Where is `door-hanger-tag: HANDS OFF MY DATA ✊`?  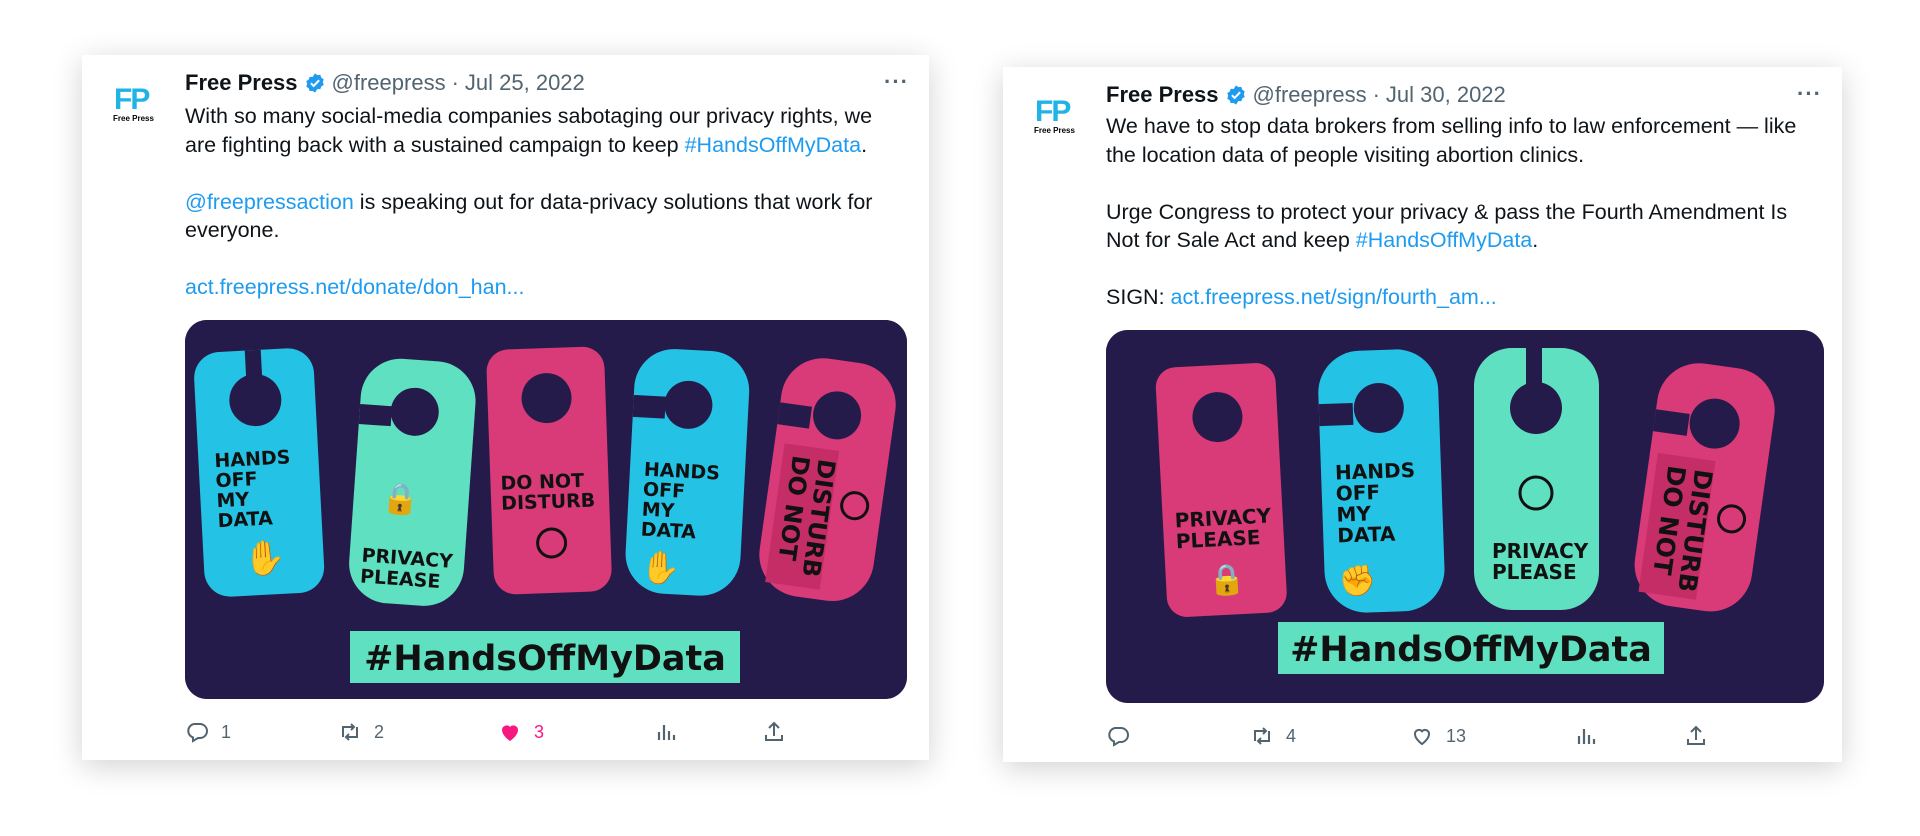 door-hanger-tag: HANDS OFF MY DATA ✊ is located at coordinates (1381, 481).